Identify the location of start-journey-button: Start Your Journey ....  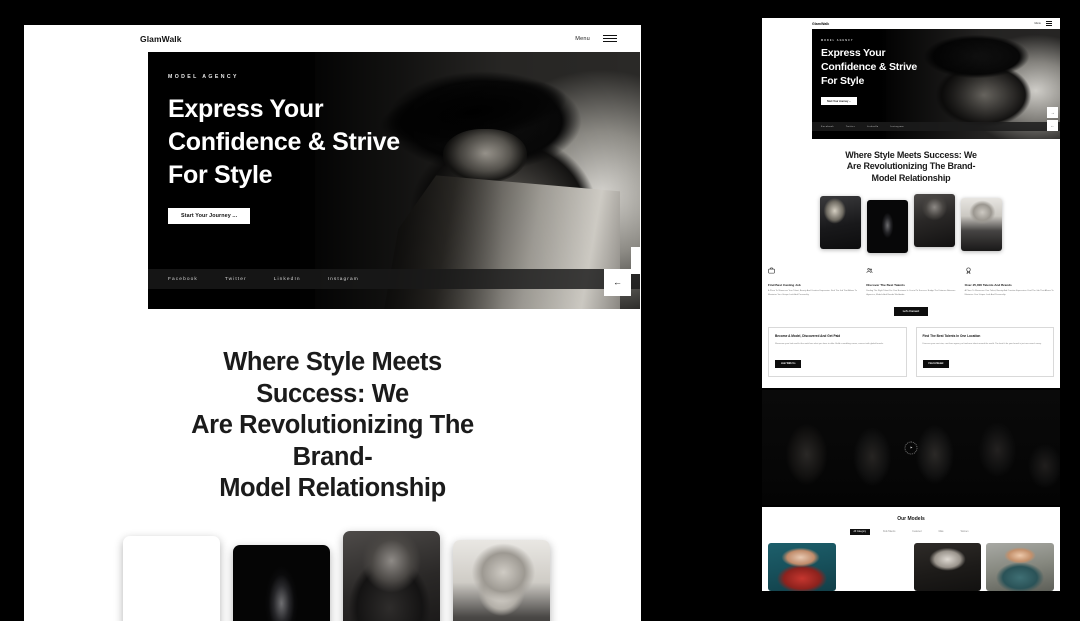
(209, 216).